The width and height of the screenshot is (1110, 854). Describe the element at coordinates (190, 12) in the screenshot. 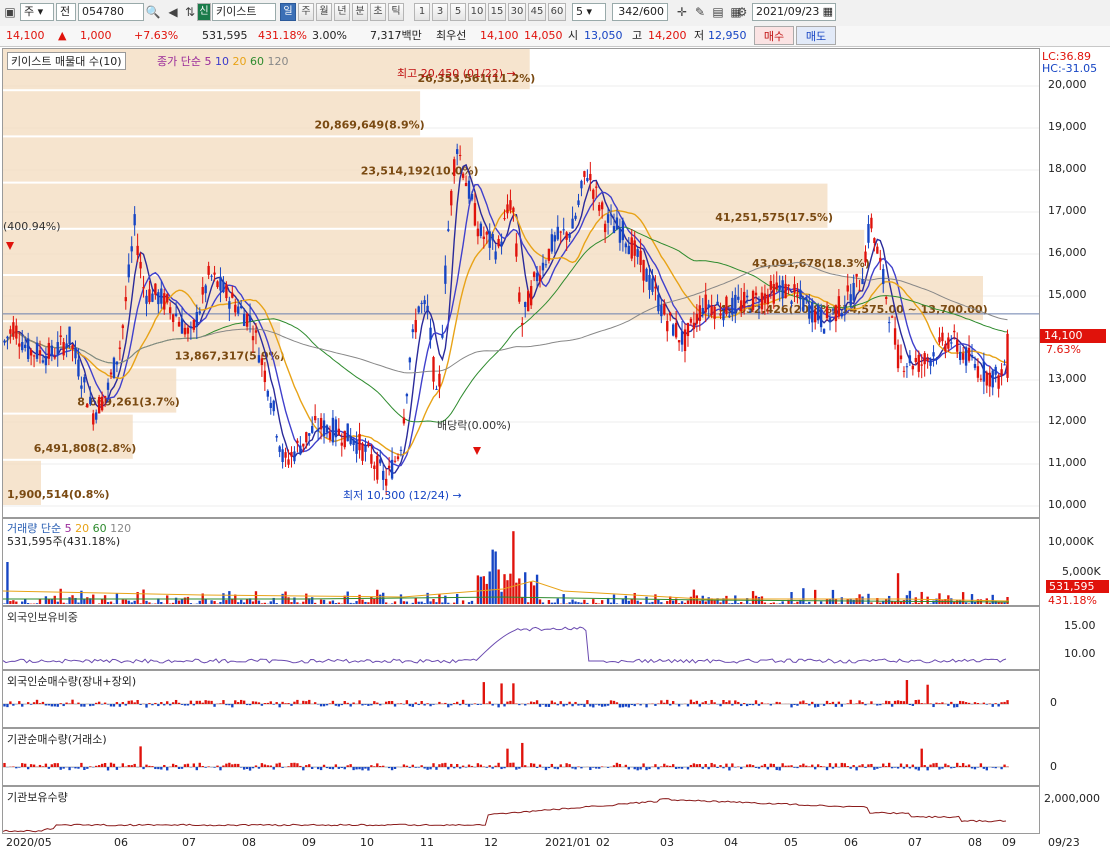

I see `arrows-icon: ⇅` at that location.